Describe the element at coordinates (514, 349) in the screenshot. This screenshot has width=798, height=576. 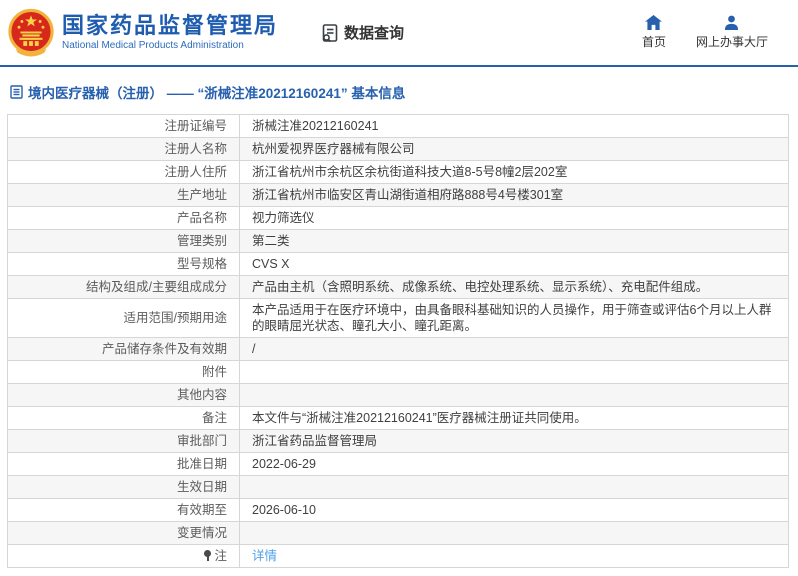
I see `row-value: /` at that location.